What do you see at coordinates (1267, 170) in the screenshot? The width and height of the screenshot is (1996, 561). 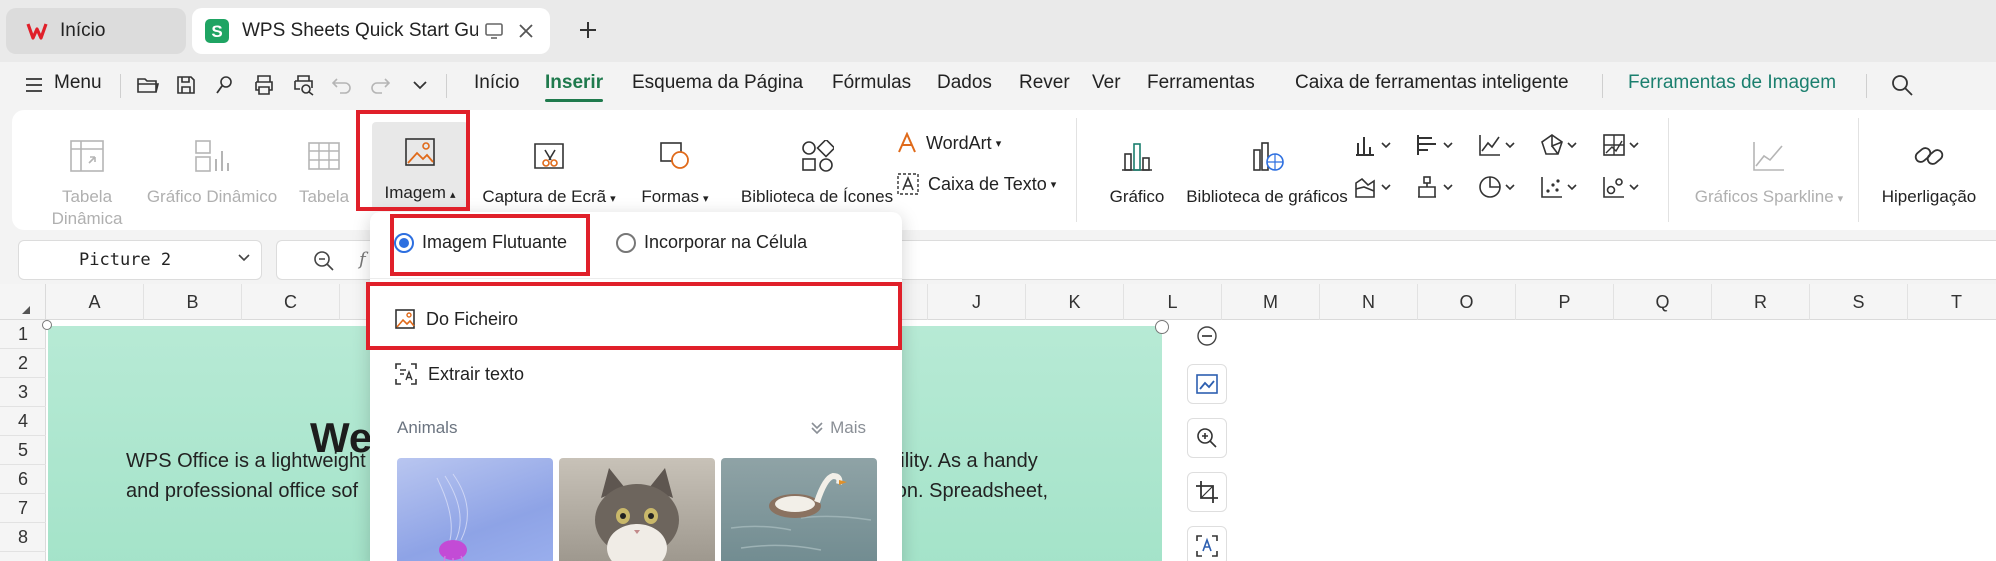 I see `chart-library-button: Biblioteca de gráficos` at bounding box center [1267, 170].